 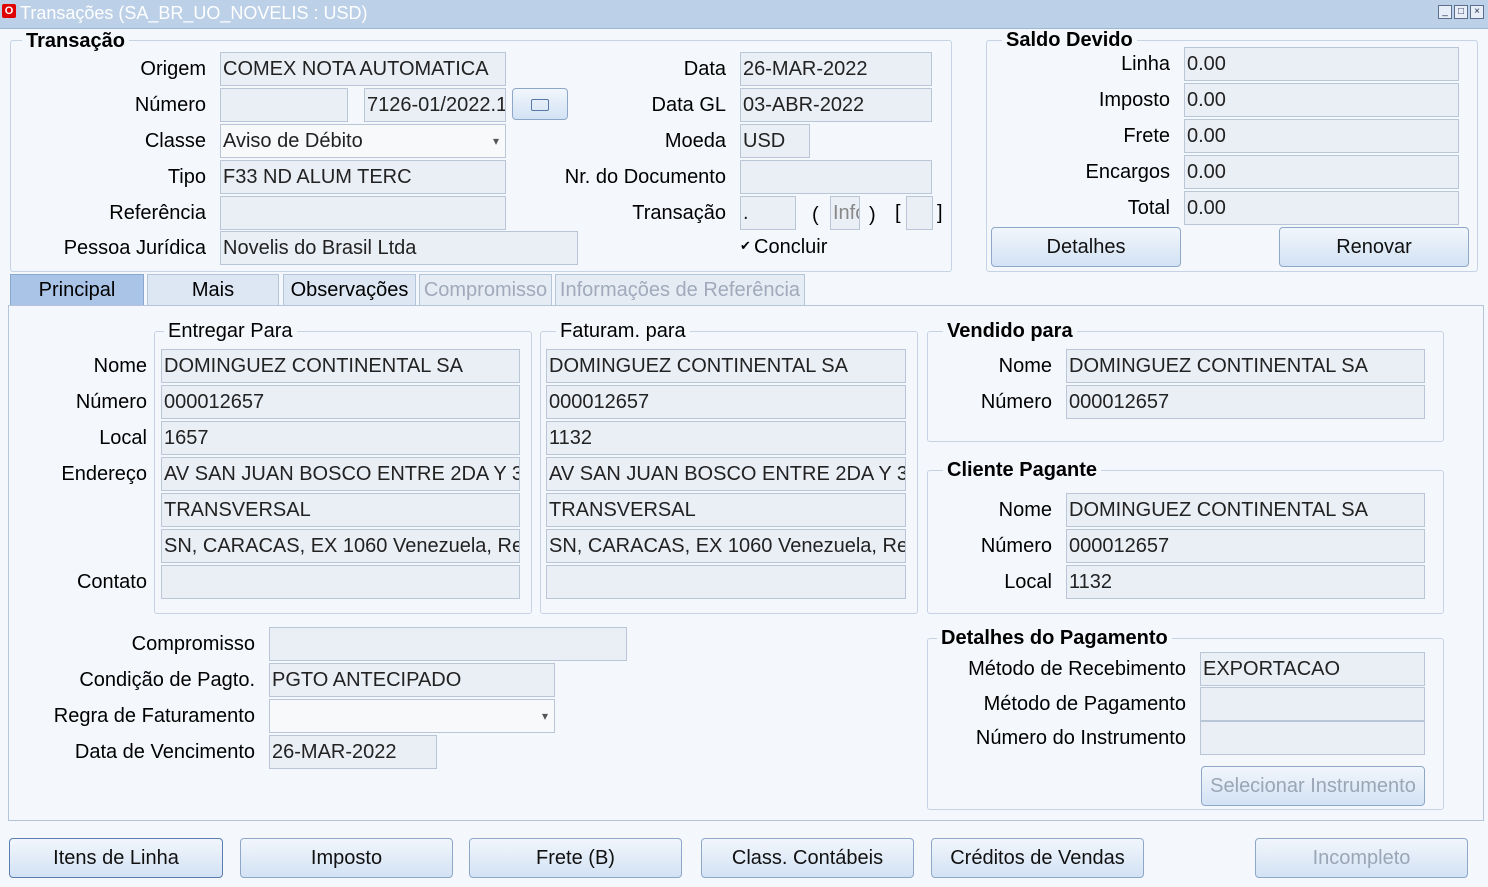 What do you see at coordinates (1025, 366) in the screenshot?
I see `vendido-nome-label: Nome` at bounding box center [1025, 366].